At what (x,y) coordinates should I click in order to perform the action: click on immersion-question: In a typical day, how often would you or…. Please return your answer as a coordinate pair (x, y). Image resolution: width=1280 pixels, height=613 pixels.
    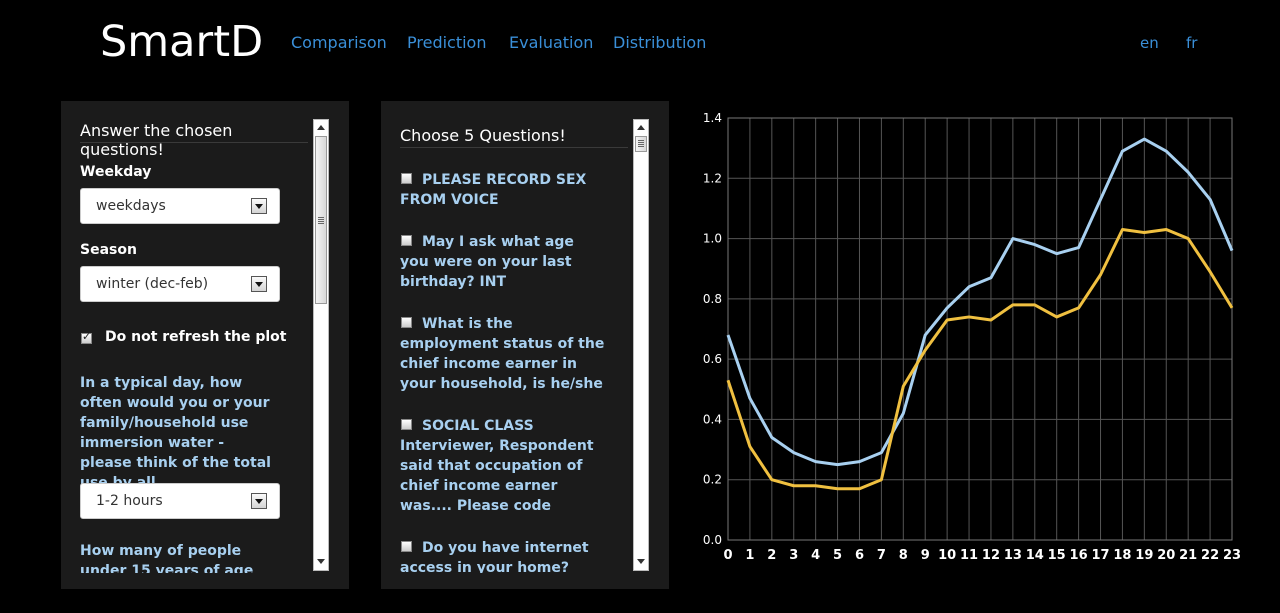
    Looking at the image, I should click on (175, 433).